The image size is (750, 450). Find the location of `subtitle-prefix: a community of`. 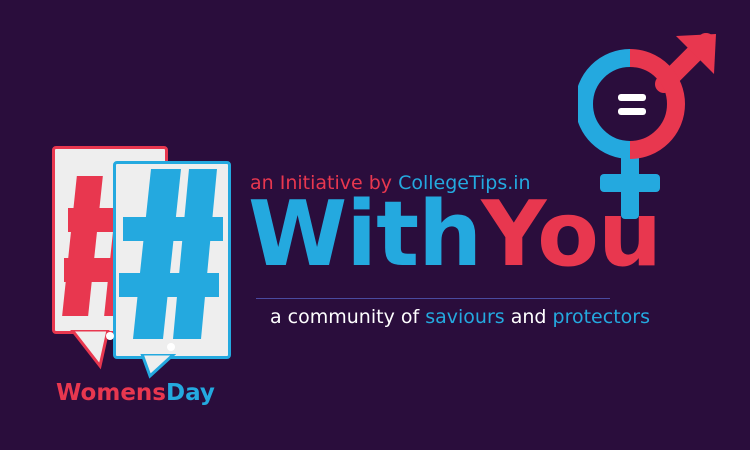

subtitle-prefix: a community of is located at coordinates (345, 317).